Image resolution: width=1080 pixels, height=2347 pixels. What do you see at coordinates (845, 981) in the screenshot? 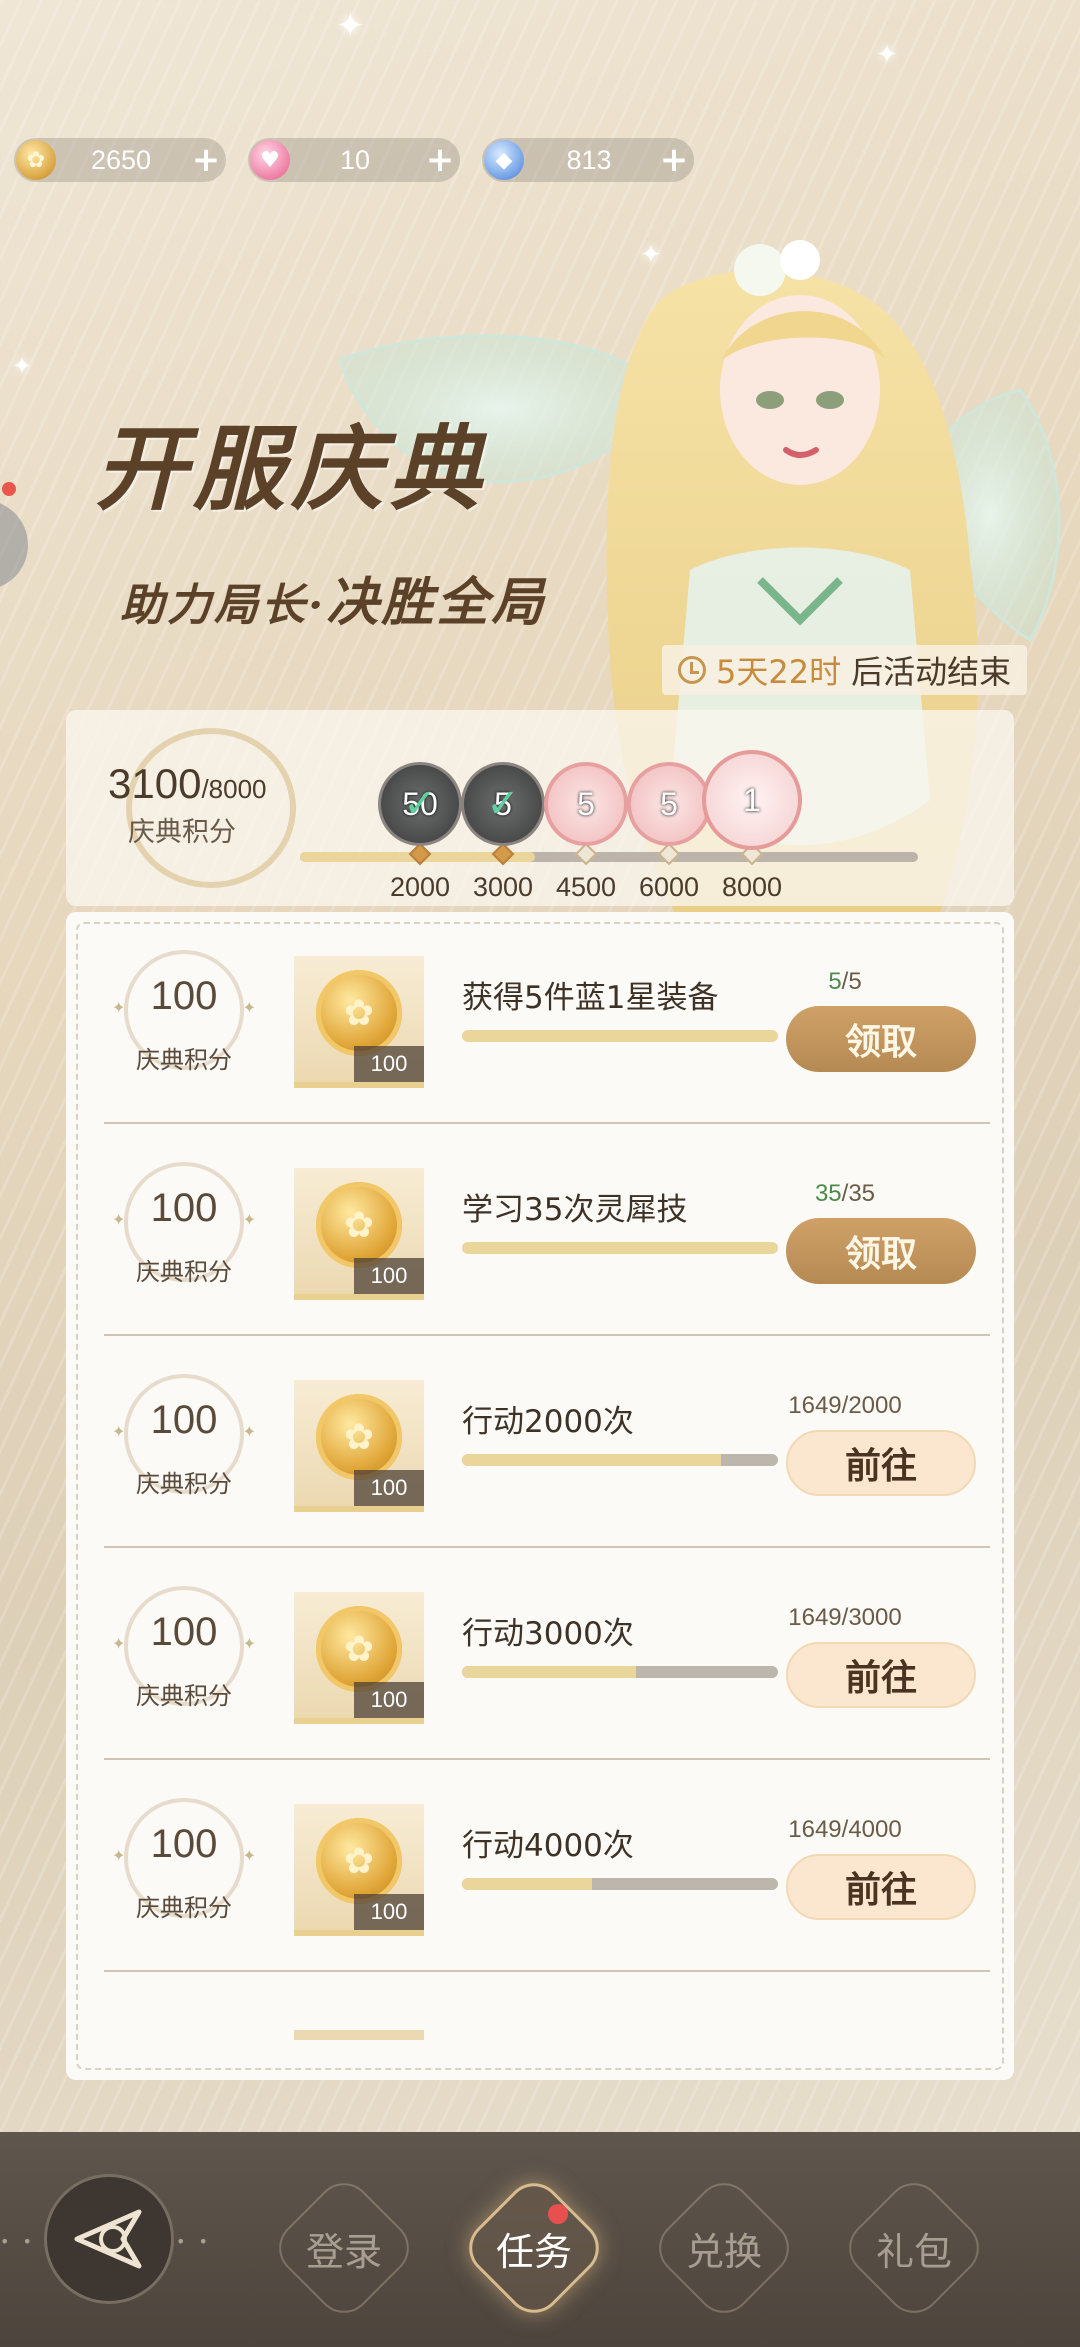
I see `task-progress-text: 5/5` at bounding box center [845, 981].